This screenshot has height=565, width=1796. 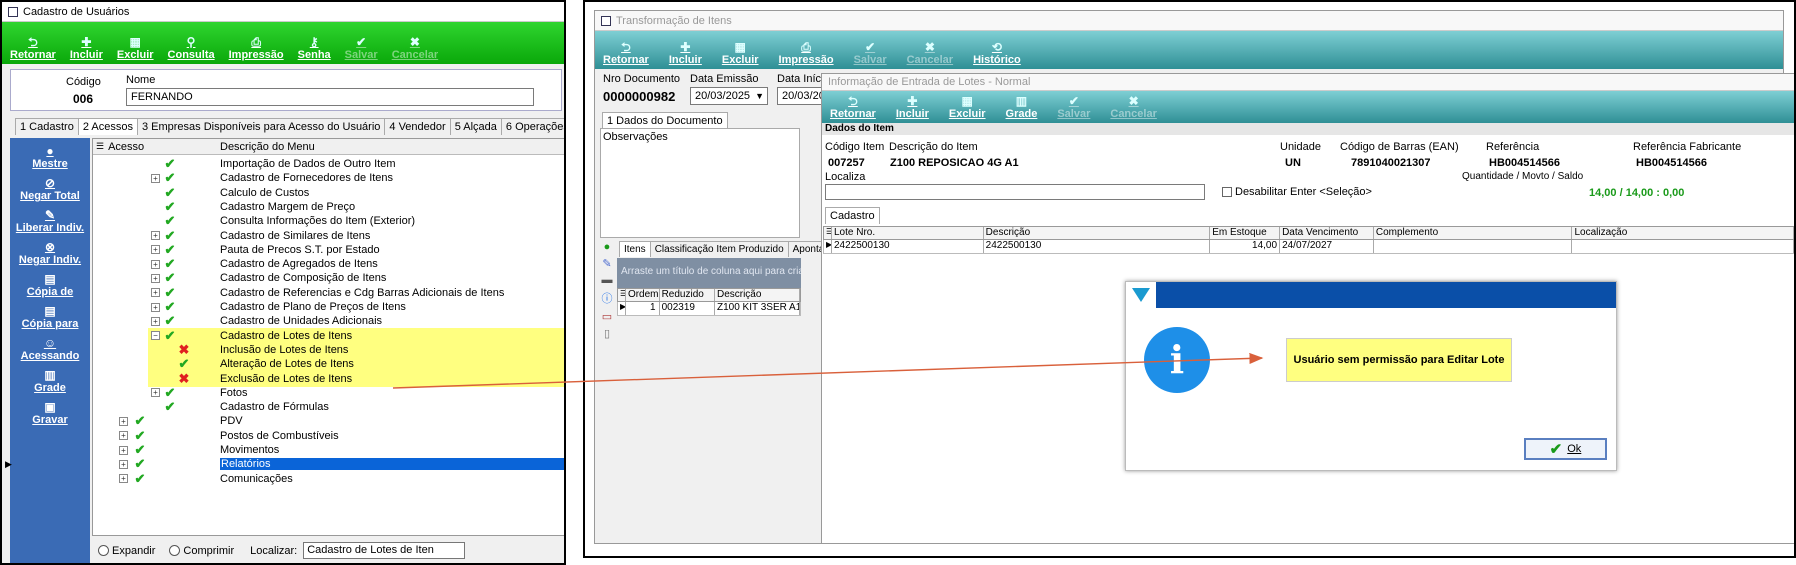 I want to click on nome-field: FERNANDO, so click(x=330, y=97).